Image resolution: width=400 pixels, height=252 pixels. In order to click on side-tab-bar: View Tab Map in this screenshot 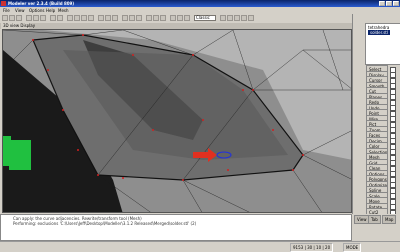, I will do `click(376, 219)`.